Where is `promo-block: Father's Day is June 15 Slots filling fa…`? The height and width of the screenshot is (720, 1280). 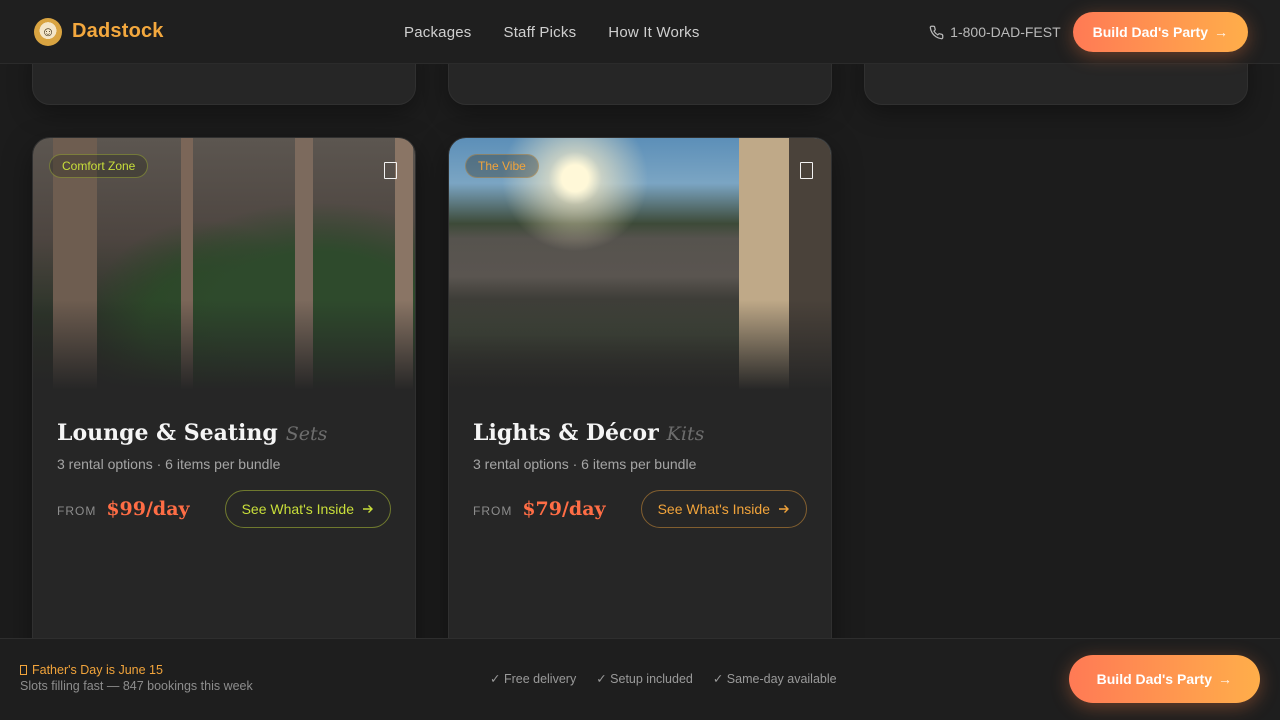 promo-block: Father's Day is June 15 Slots filling fa… is located at coordinates (136, 678).